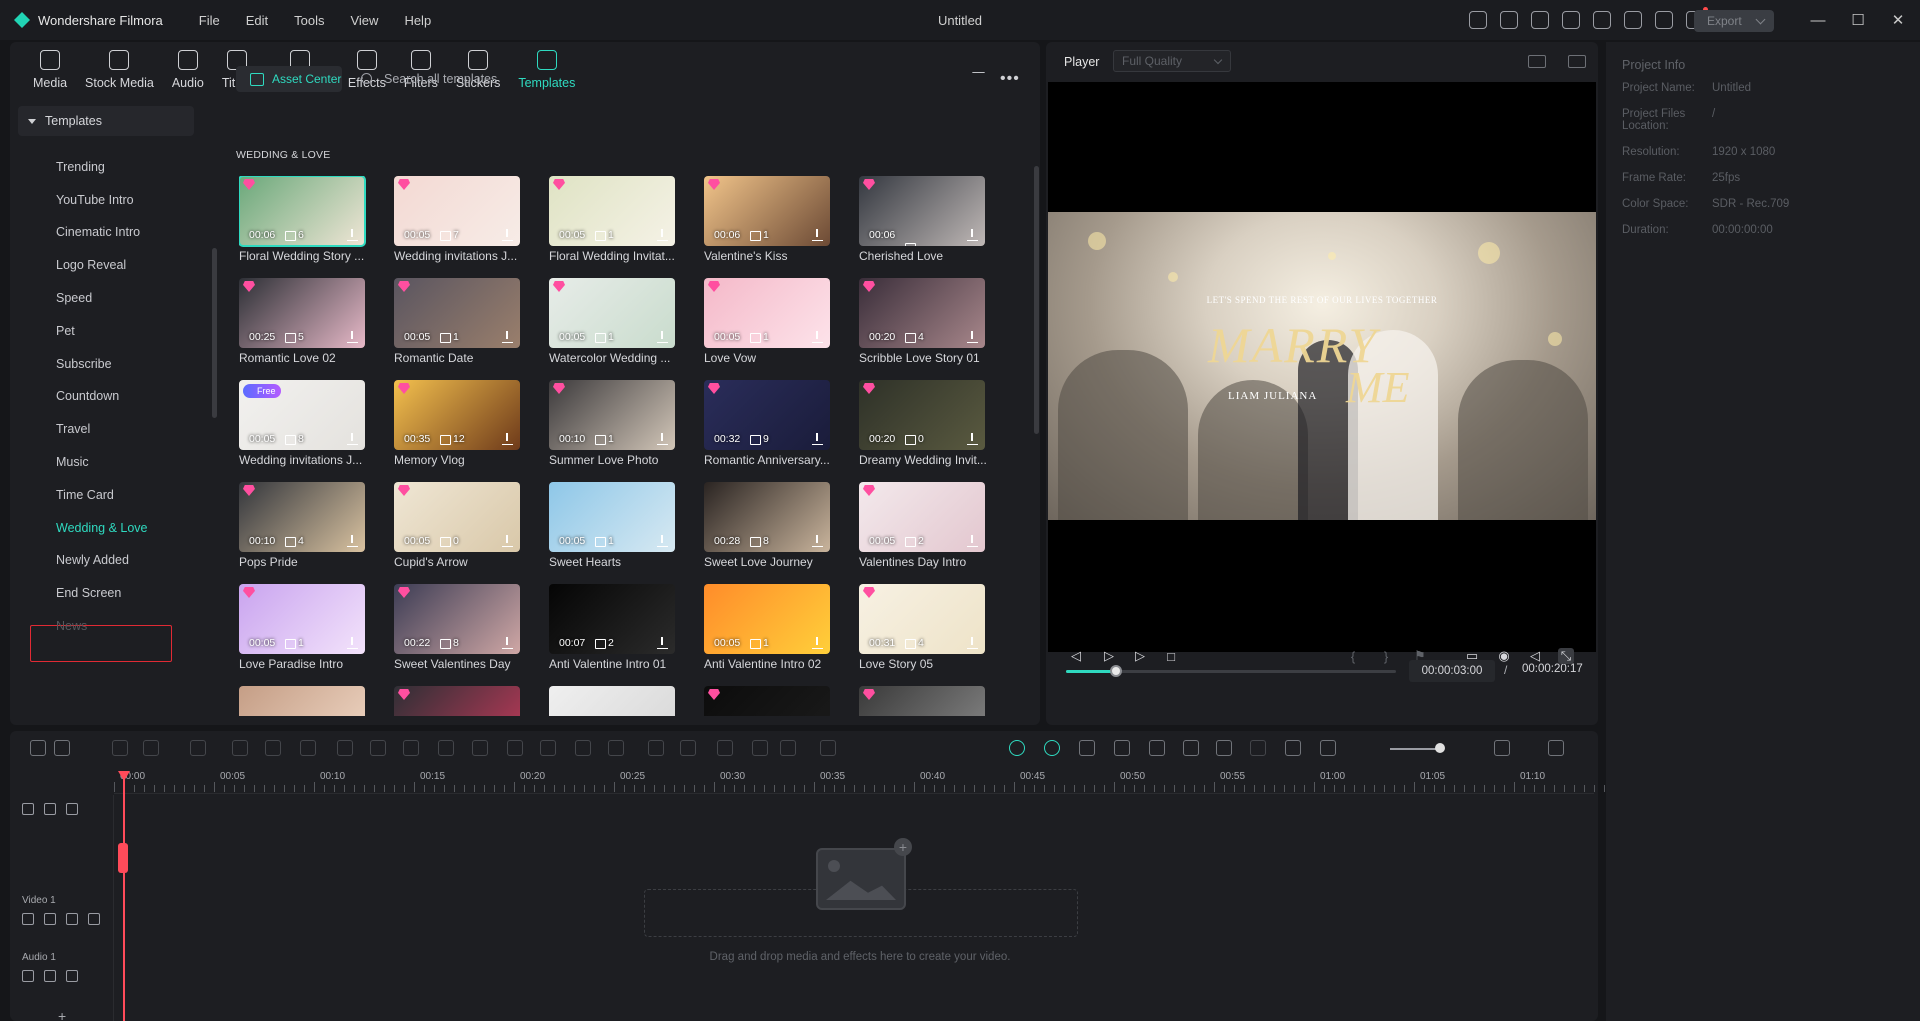 The image size is (1920, 1021). Describe the element at coordinates (91, 265) in the screenshot. I see `sidebar-item-logo-reveal: Logo Reveal` at that location.